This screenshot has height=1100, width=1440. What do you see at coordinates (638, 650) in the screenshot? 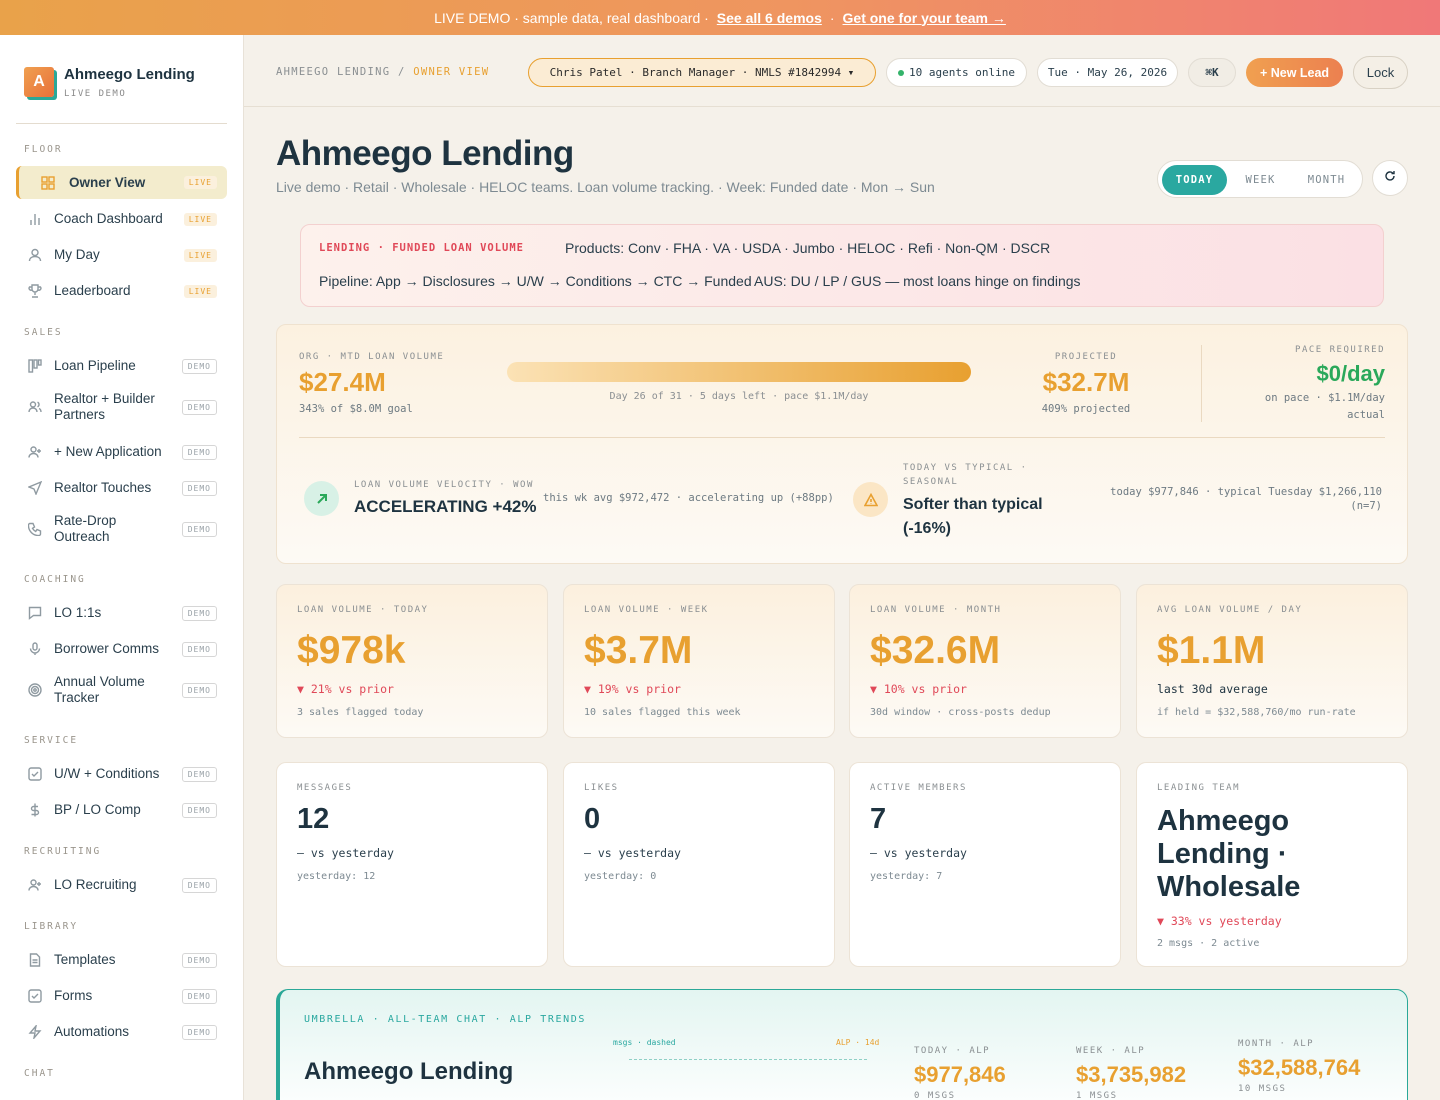
I see `kpi-value: $3.7M` at bounding box center [638, 650].